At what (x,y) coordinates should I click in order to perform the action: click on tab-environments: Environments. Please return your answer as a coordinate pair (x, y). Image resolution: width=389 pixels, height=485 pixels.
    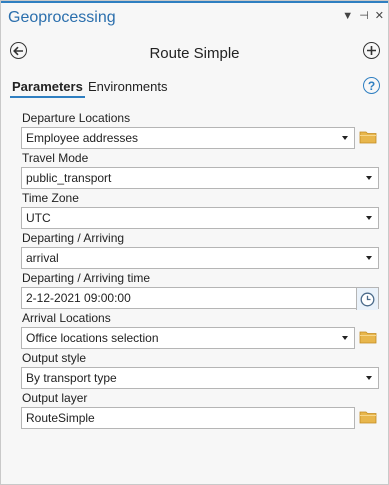
    Looking at the image, I should click on (127, 86).